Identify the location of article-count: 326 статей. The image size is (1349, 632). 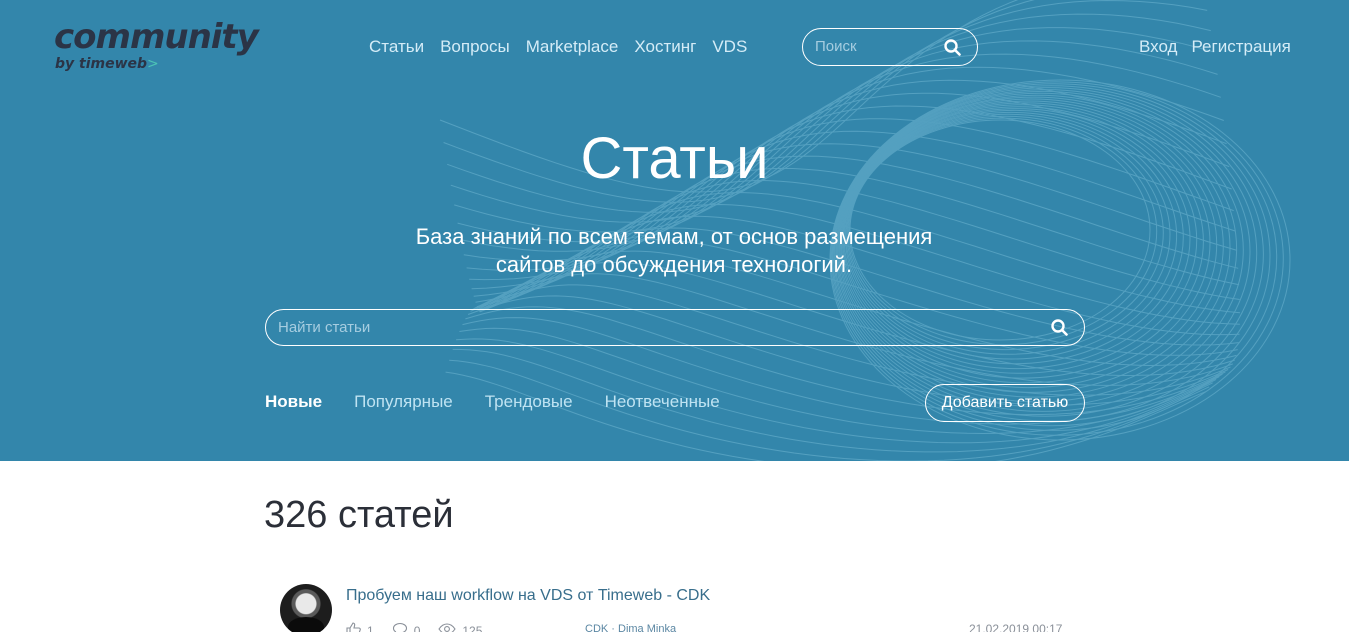
(359, 515).